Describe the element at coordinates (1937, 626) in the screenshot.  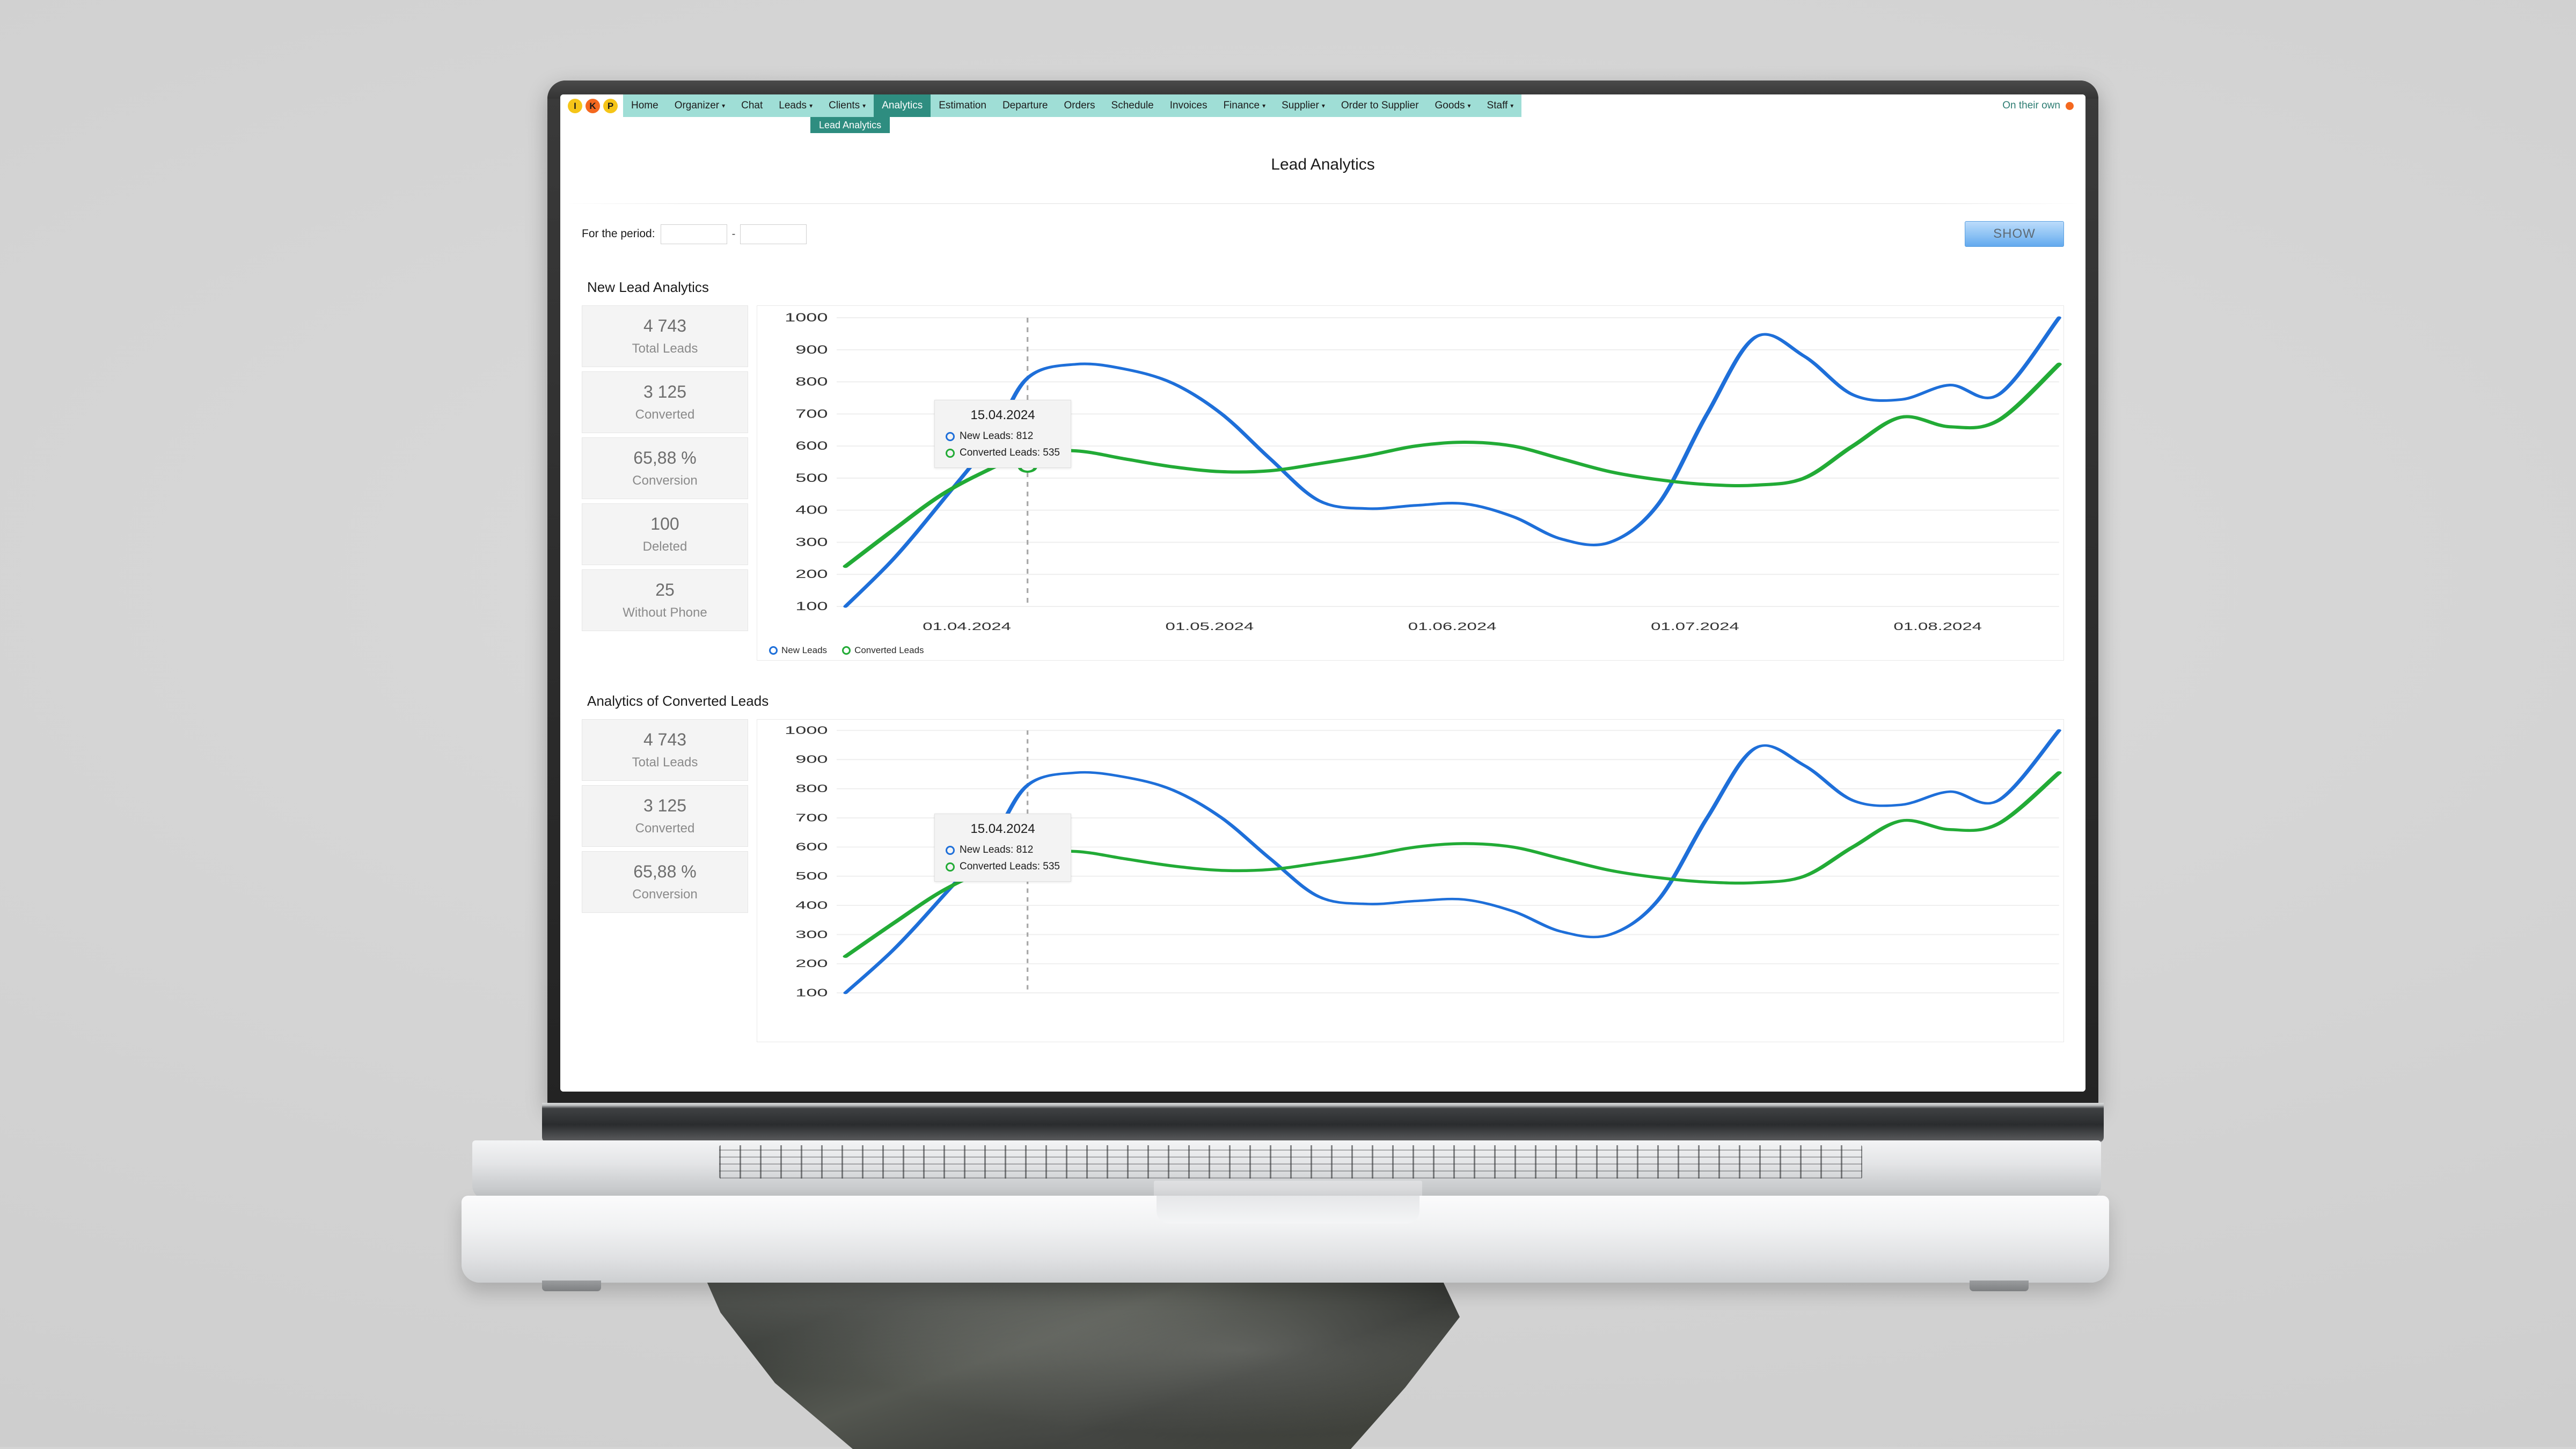
I see `svg-text: 01.08.2024` at that location.